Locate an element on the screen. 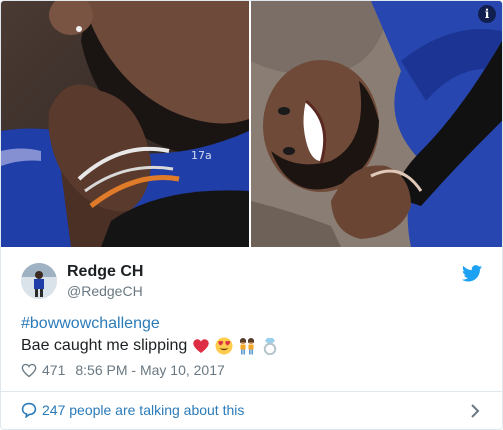 The width and height of the screenshot is (503, 430). conversation-link: 247 people are talking about this is located at coordinates (132, 410).